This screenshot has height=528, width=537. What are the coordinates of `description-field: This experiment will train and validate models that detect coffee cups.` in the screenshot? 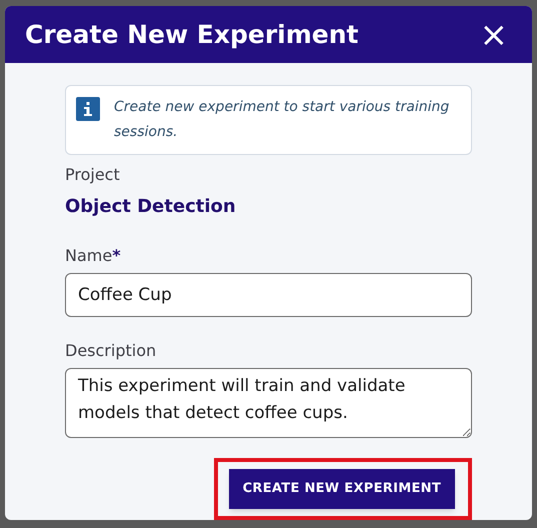 It's located at (268, 403).